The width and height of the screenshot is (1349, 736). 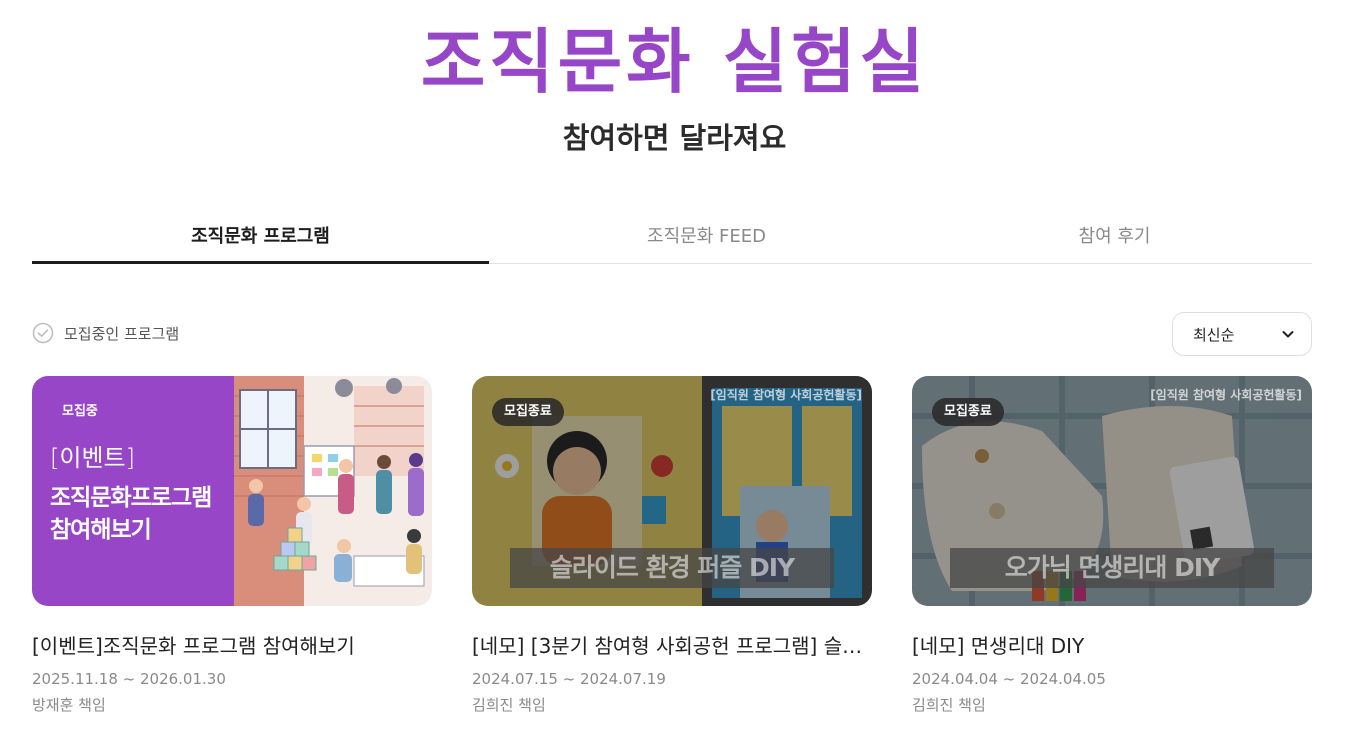 What do you see at coordinates (129, 679) in the screenshot?
I see `card-period: 2025.11.18 ~ 2026.01.30` at bounding box center [129, 679].